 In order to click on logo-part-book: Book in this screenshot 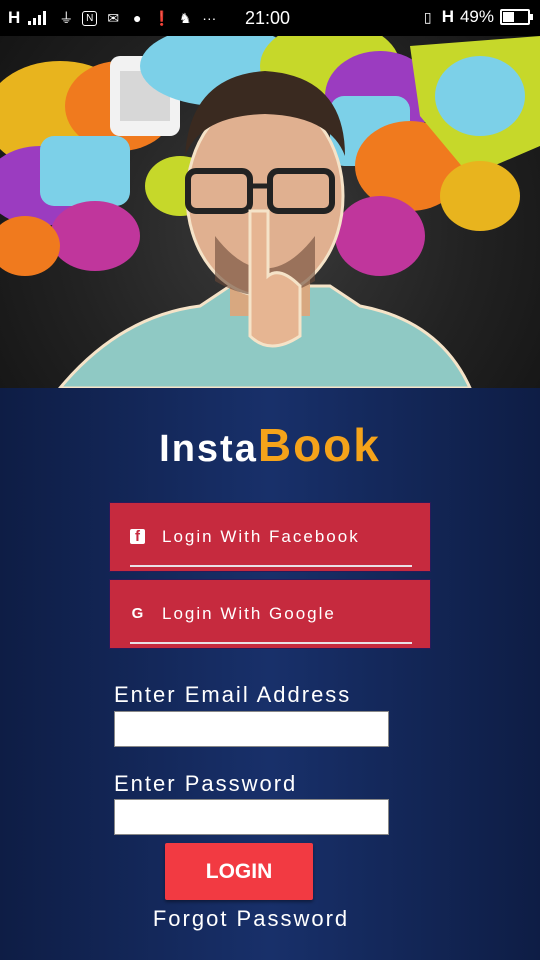, I will do `click(319, 445)`.